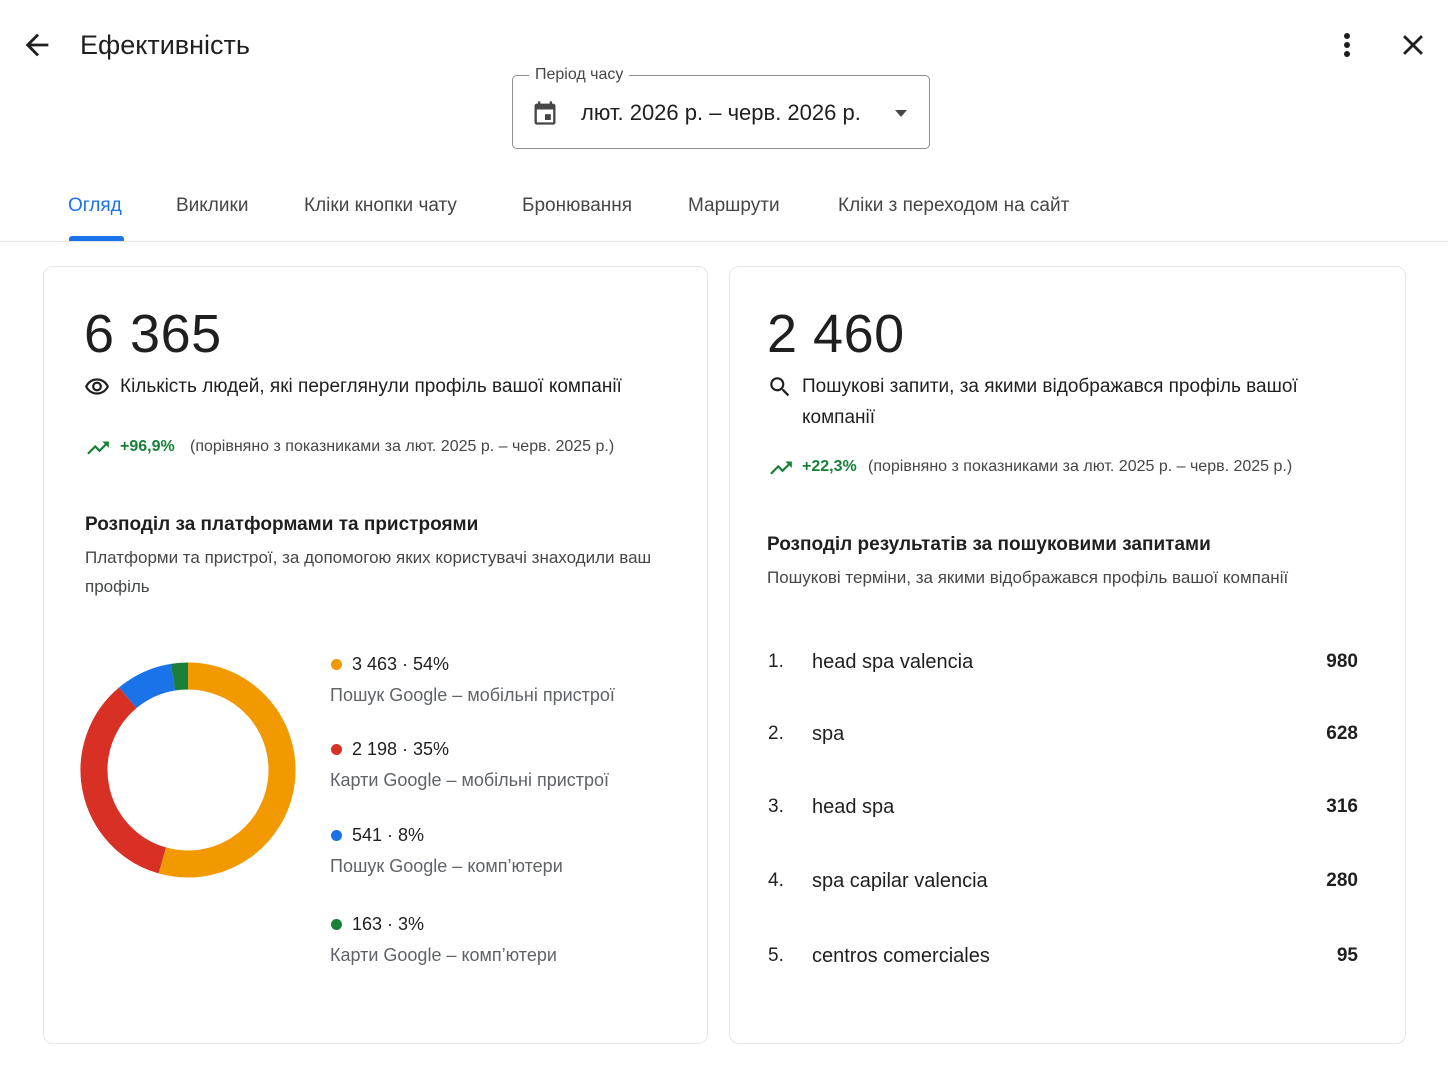 This screenshot has height=1086, width=1448. Describe the element at coordinates (95, 206) in the screenshot. I see `tab-overview: Огляд` at that location.